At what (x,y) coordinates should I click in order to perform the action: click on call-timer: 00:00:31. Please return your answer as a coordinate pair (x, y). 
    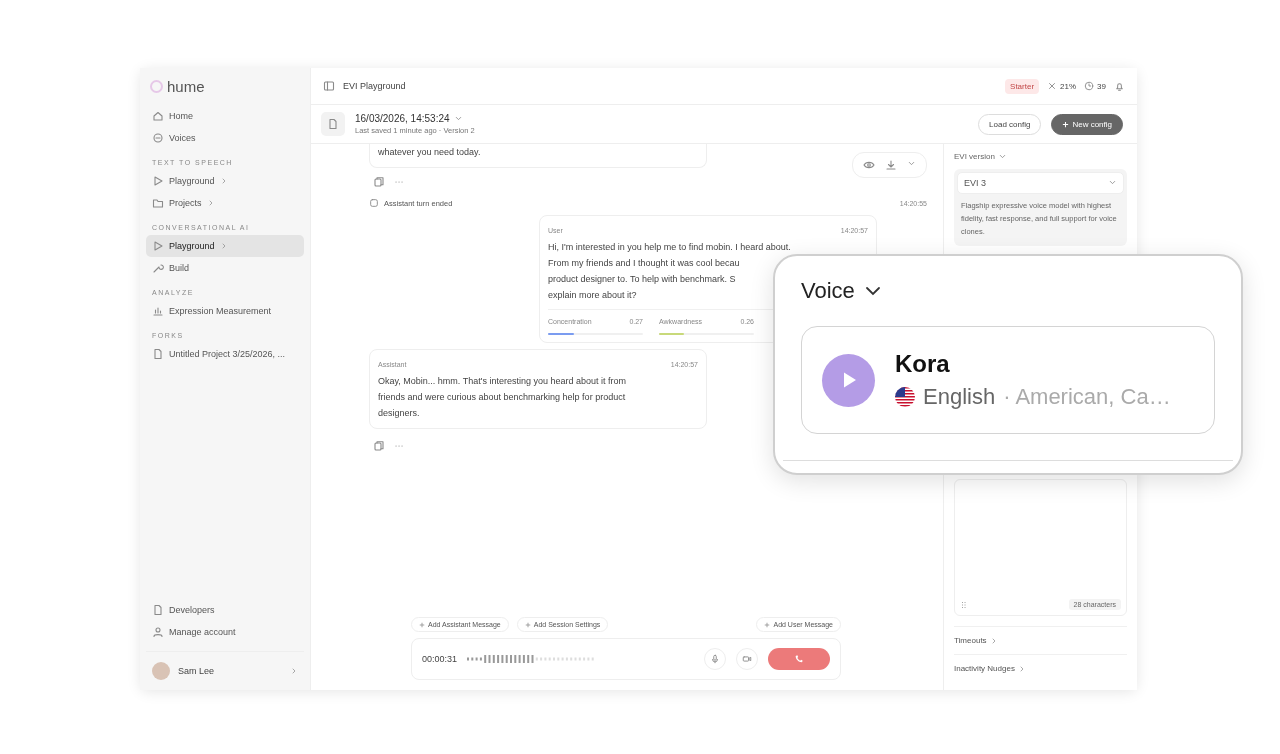
    Looking at the image, I should click on (440, 659).